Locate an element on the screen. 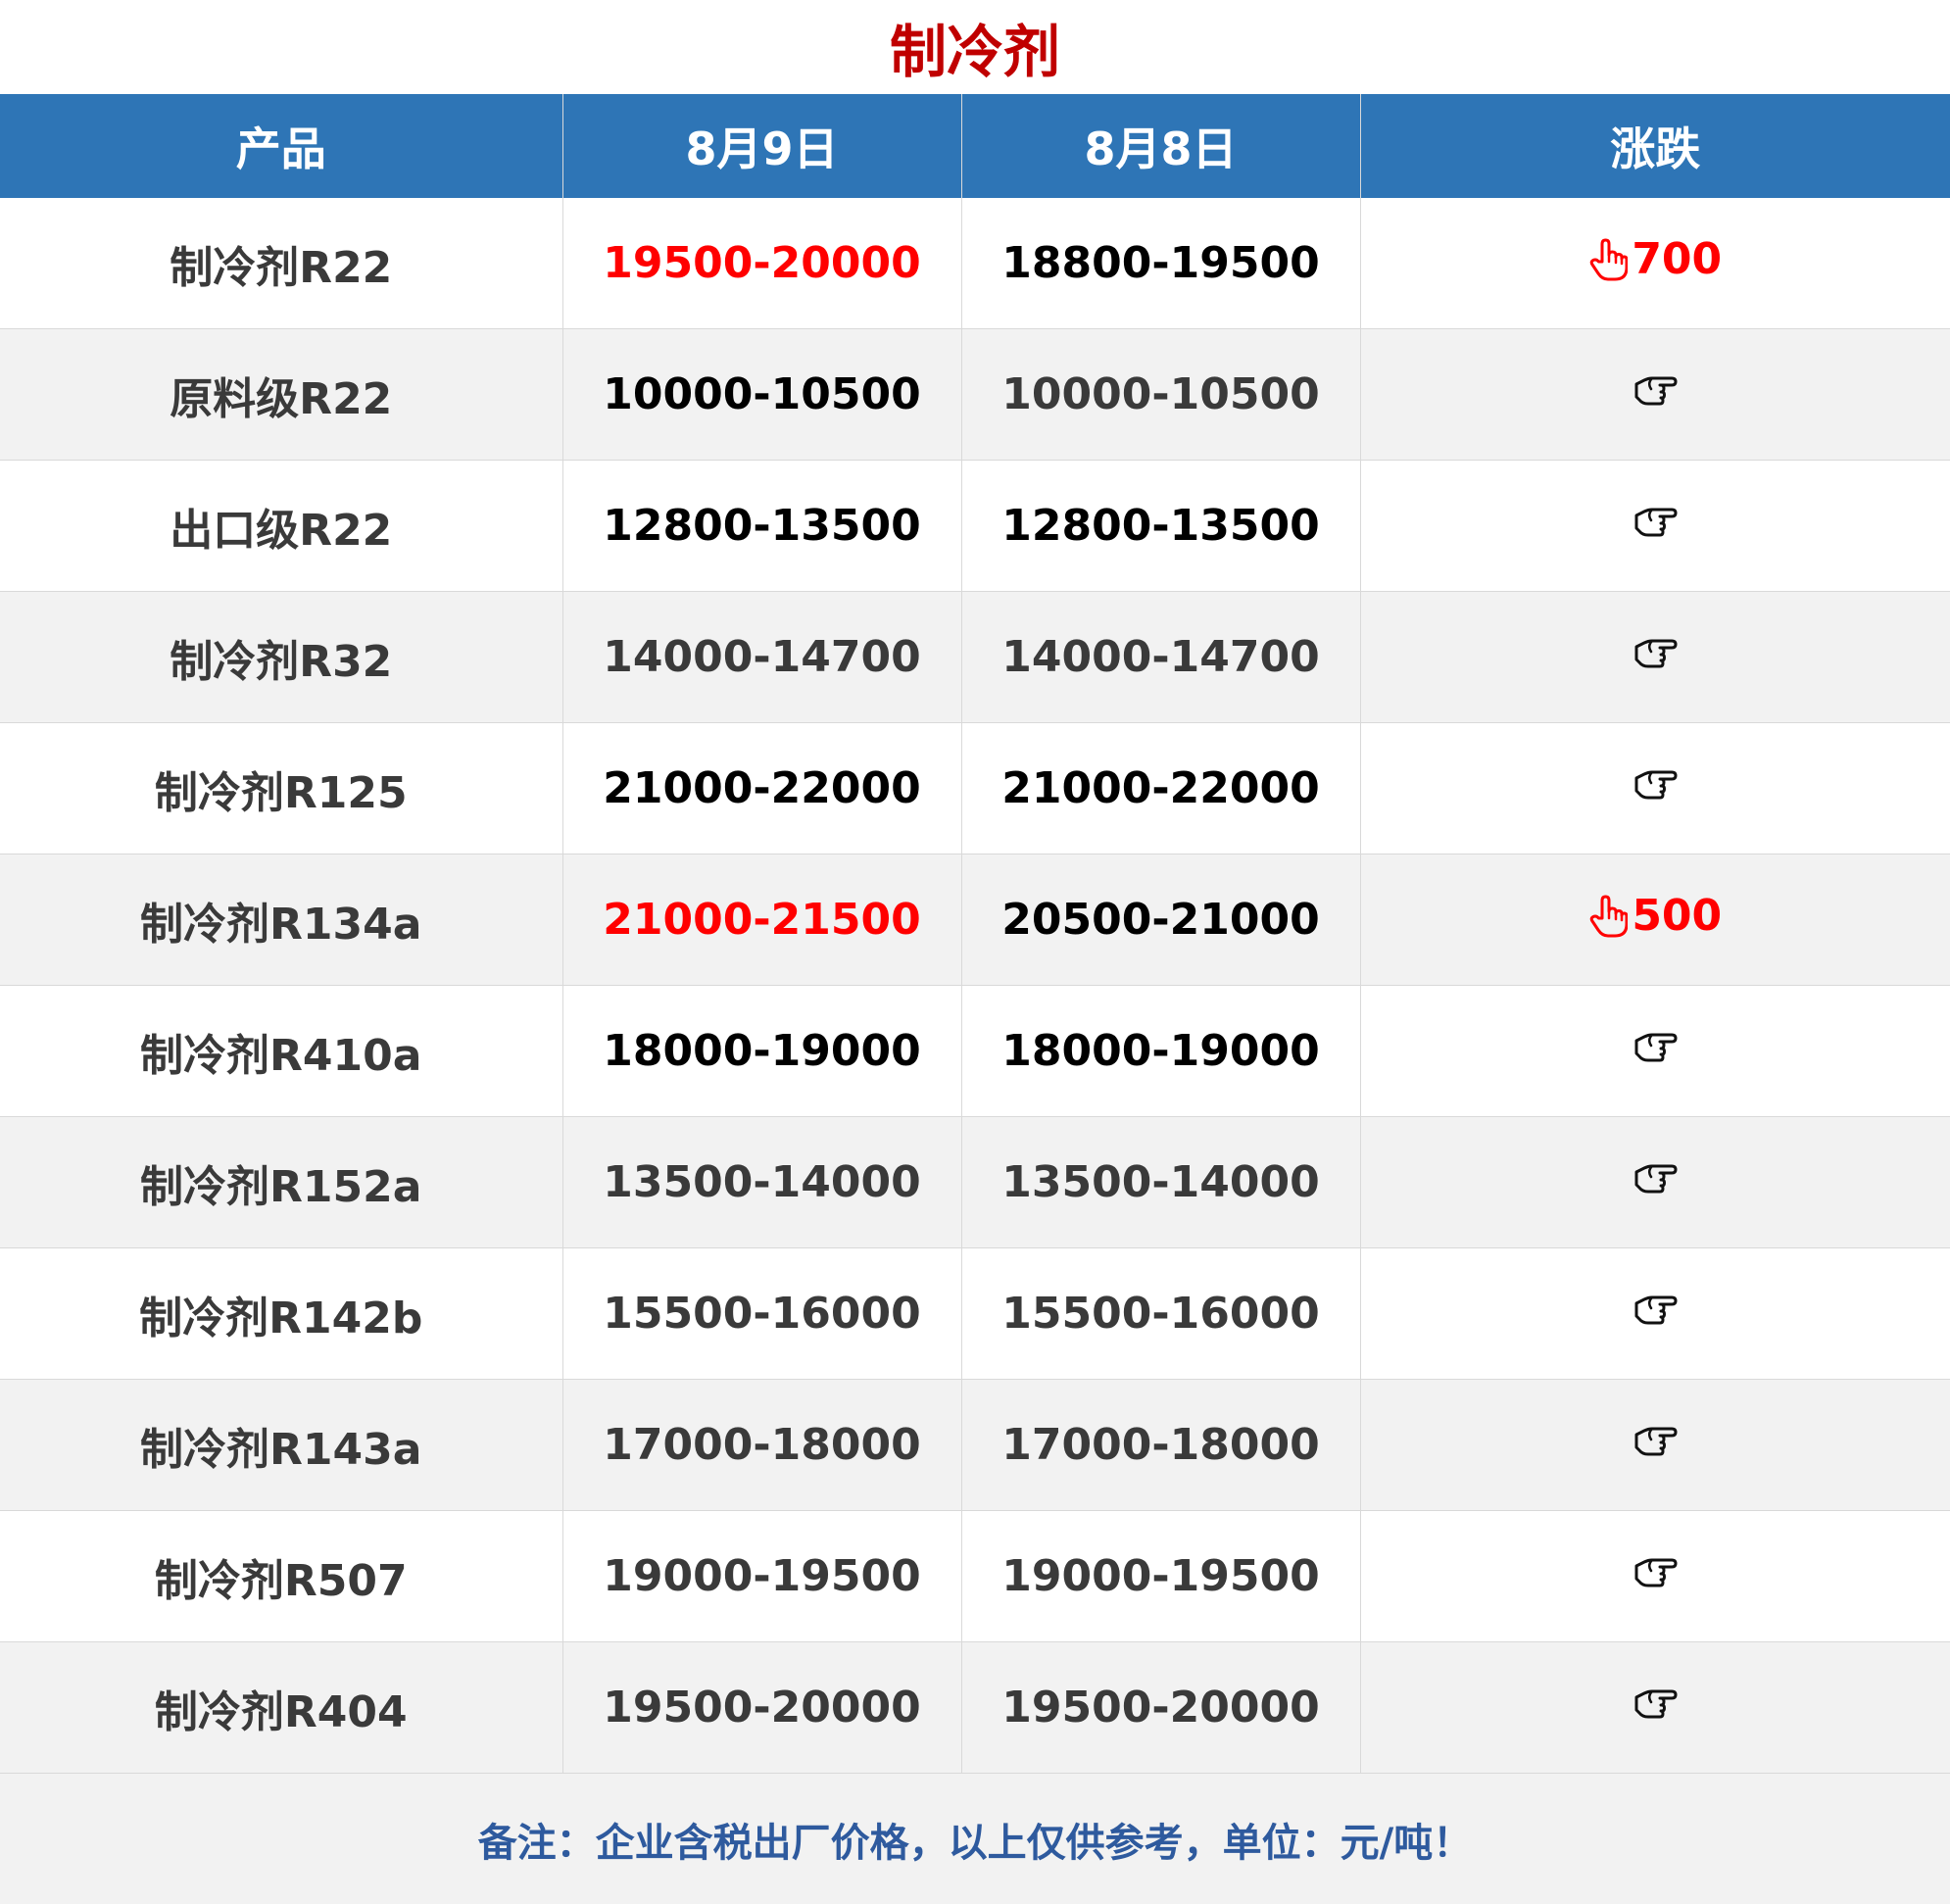 The image size is (1950, 1904). price-today: 10000-10500 is located at coordinates (761, 395).